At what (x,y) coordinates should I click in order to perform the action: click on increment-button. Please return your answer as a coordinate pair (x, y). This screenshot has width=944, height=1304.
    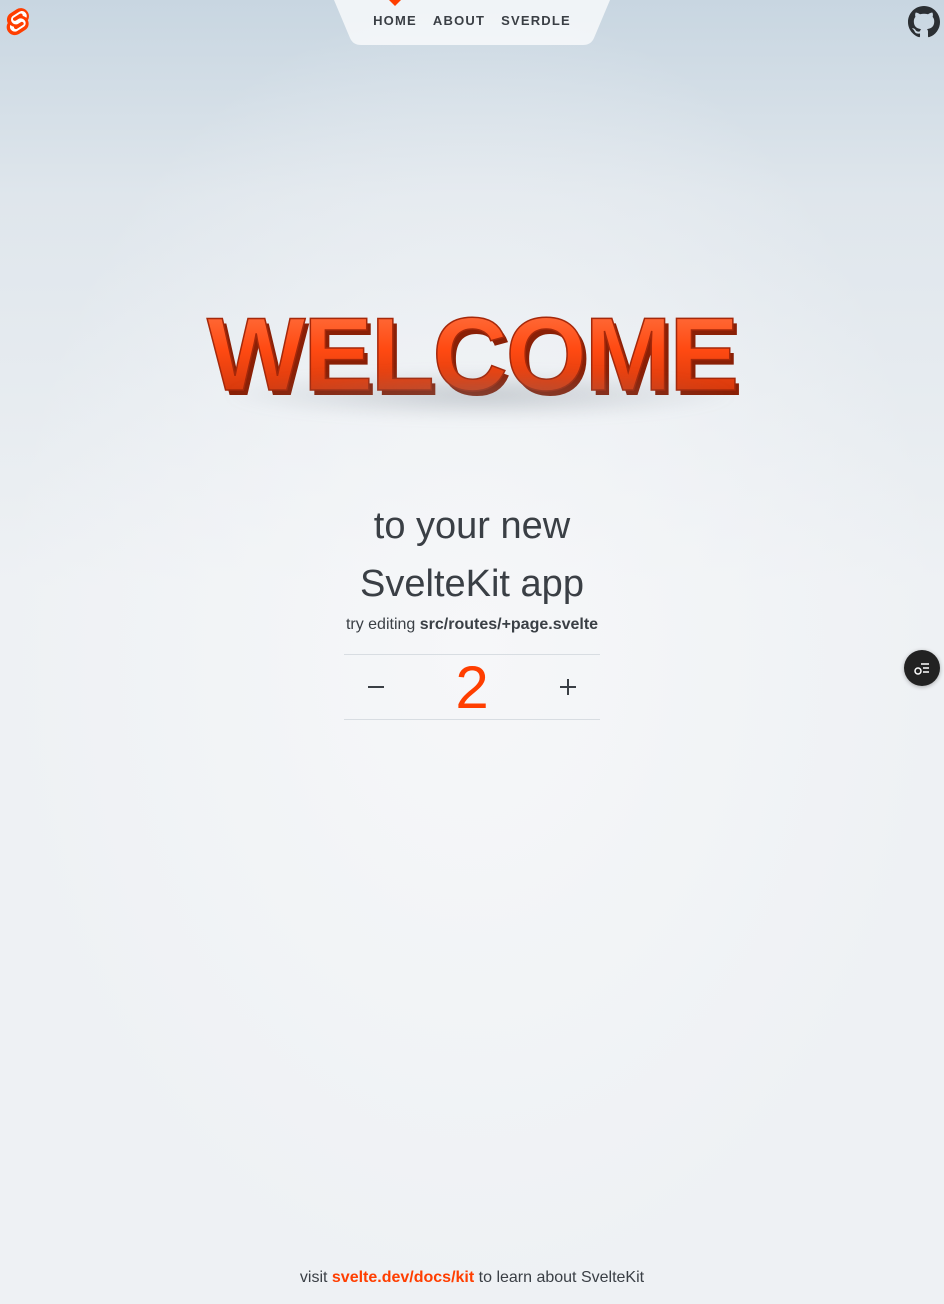
    Looking at the image, I should click on (568, 687).